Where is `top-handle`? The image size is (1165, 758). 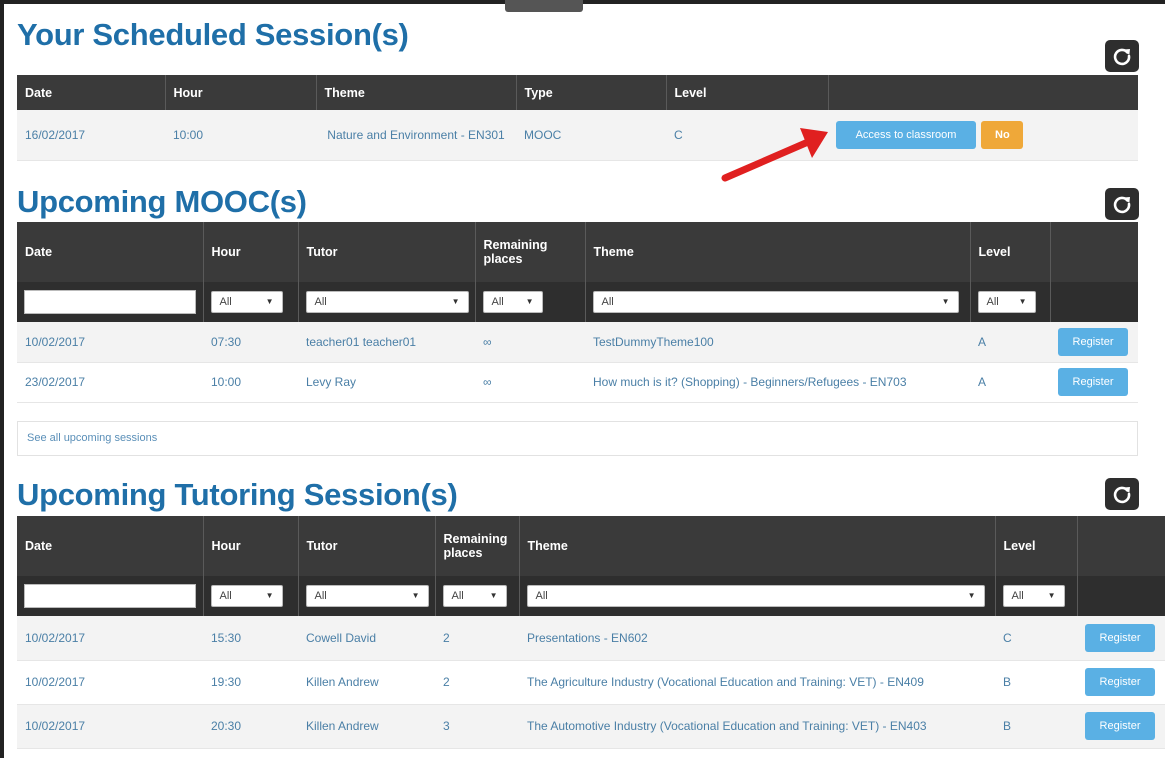 top-handle is located at coordinates (544, 6).